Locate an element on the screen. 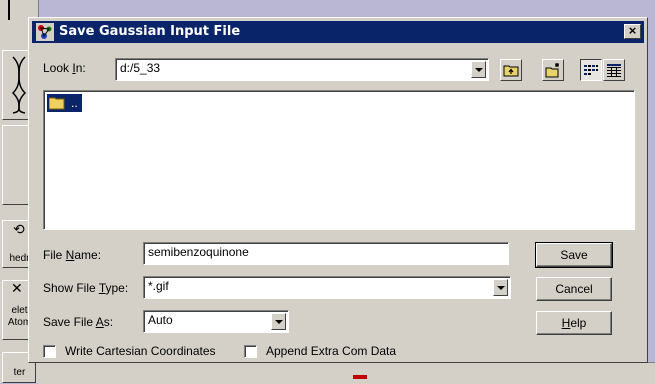 The height and width of the screenshot is (384, 655). file-type-value: *.gif is located at coordinates (158, 286).